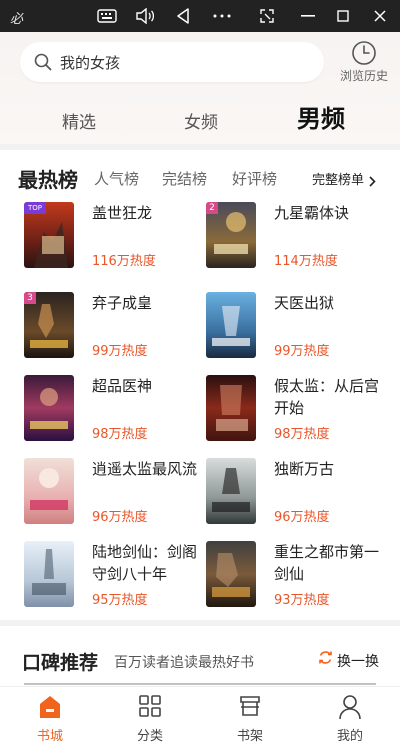 The height and width of the screenshot is (744, 400). What do you see at coordinates (321, 116) in the screenshot?
I see `tab-male: 男频` at bounding box center [321, 116].